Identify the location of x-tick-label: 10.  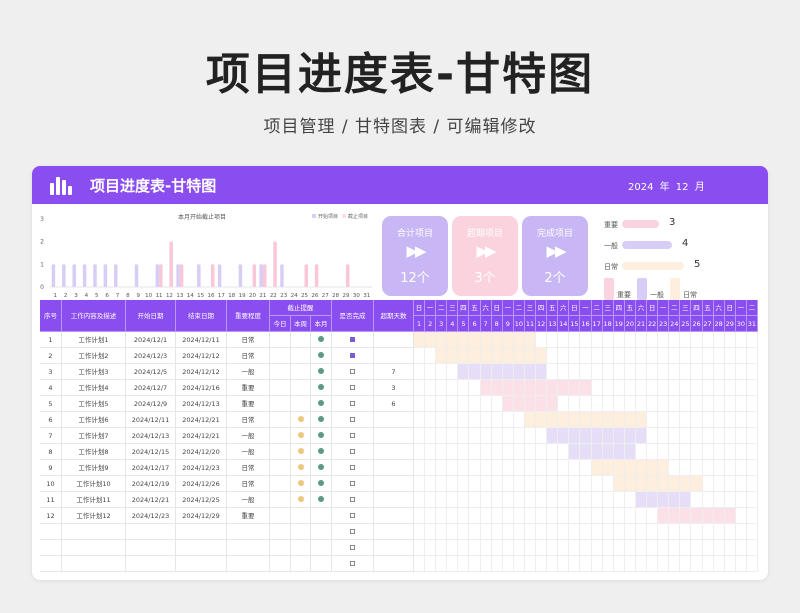
(148, 296).